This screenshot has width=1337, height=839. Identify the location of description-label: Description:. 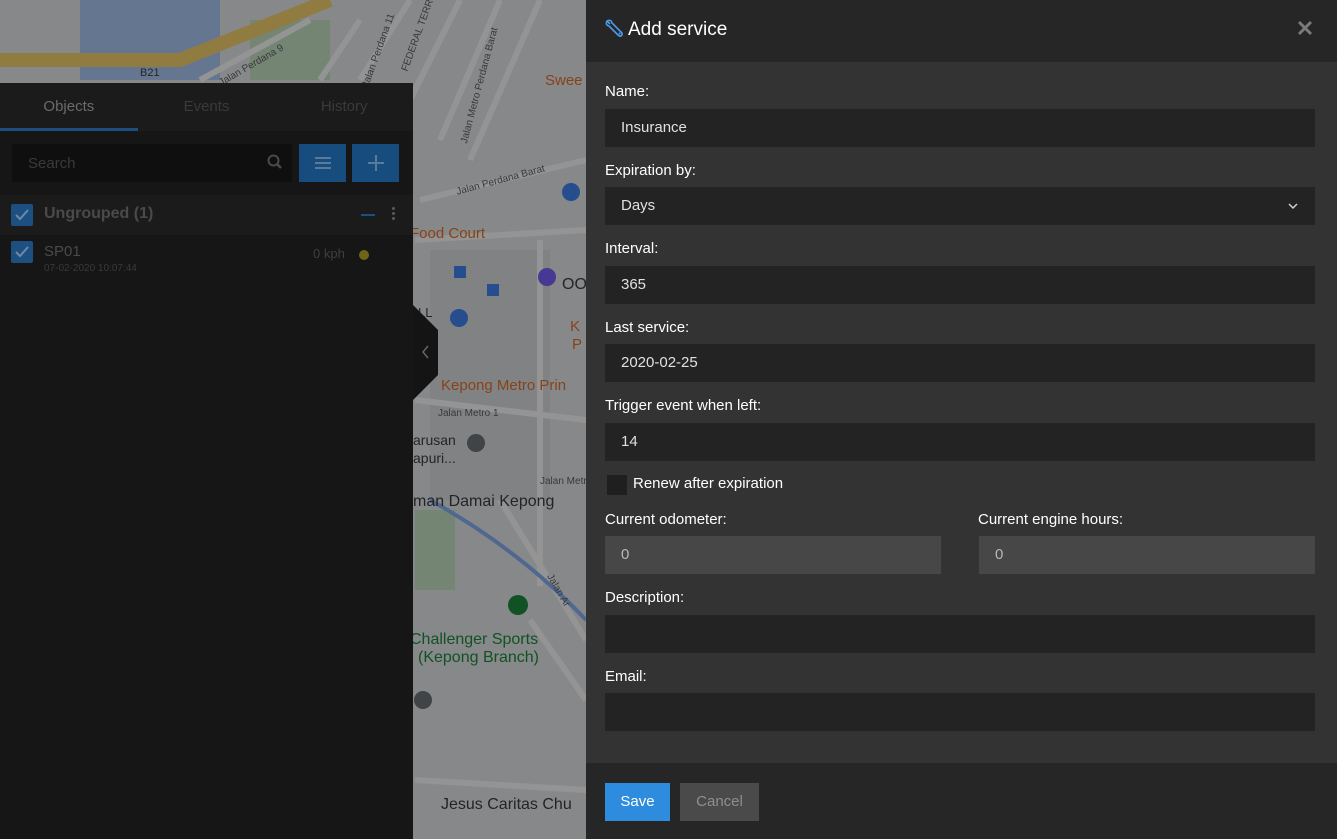
(645, 597).